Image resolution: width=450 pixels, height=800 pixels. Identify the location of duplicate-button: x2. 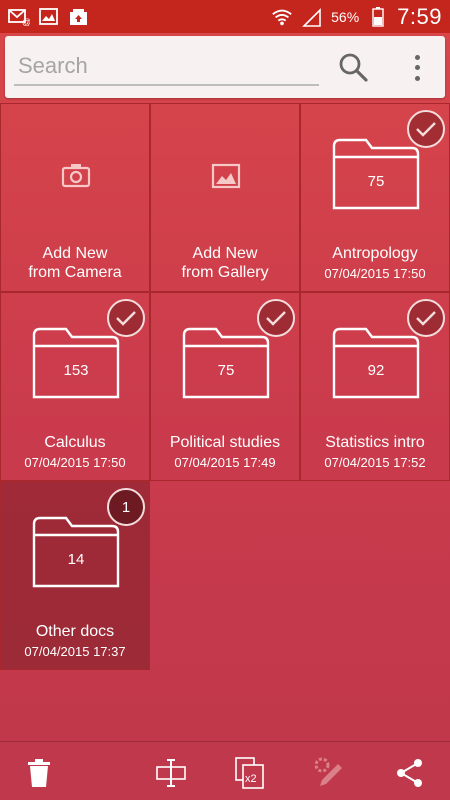
(250, 773).